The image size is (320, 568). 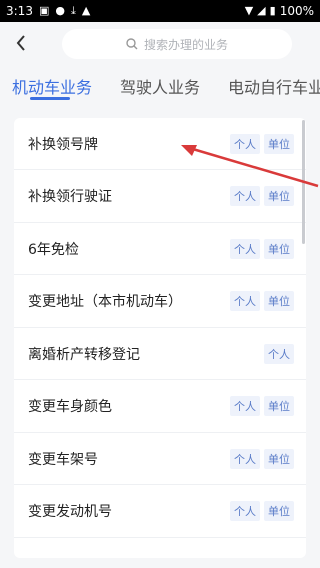 What do you see at coordinates (160, 11) in the screenshot?
I see `status-bar: 3:13 ▣ ● ⤓ ▲ ▼ ◢ ▮ 100%` at bounding box center [160, 11].